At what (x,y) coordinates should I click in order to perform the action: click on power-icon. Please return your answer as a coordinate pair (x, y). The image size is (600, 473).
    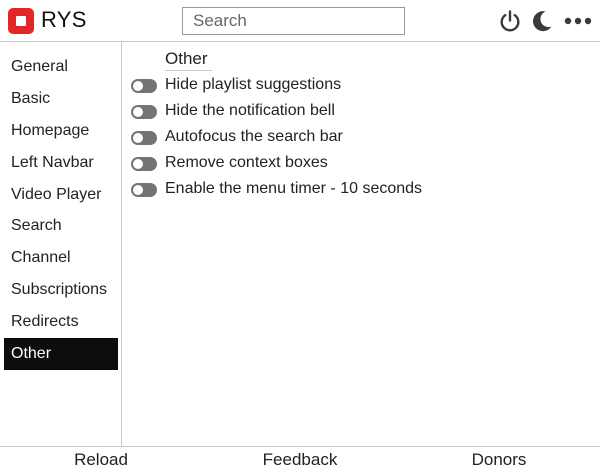
    Looking at the image, I should click on (510, 21).